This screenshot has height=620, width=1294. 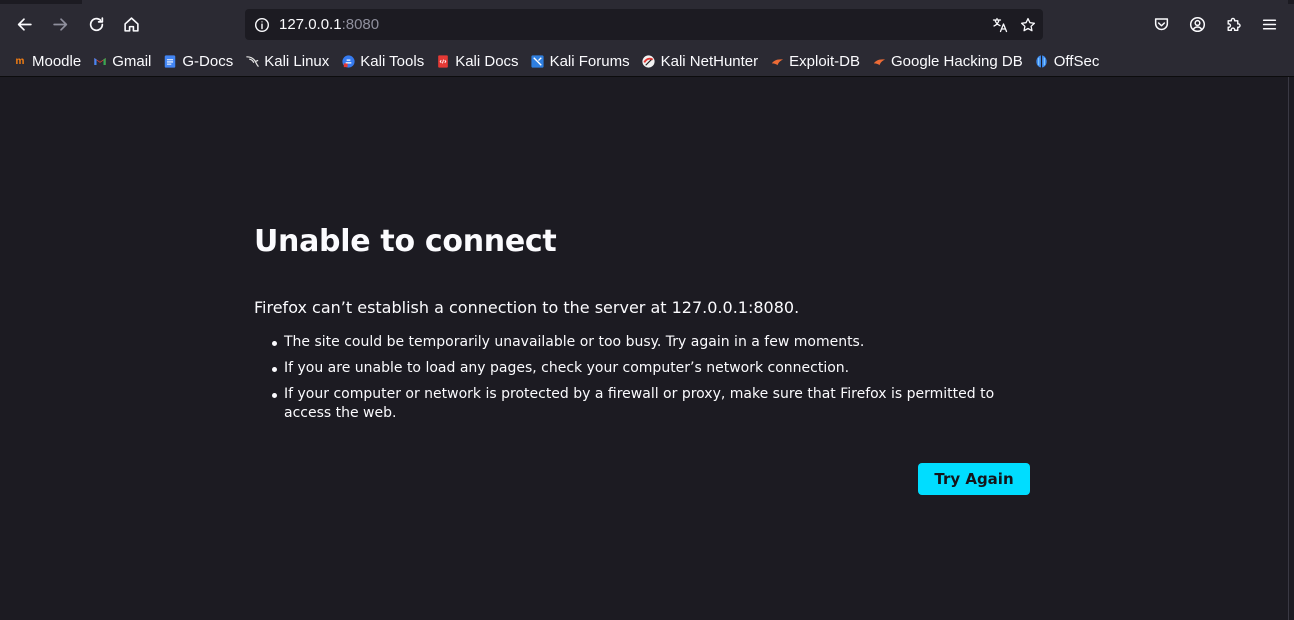 I want to click on gmail-icon, so click(x=100, y=61).